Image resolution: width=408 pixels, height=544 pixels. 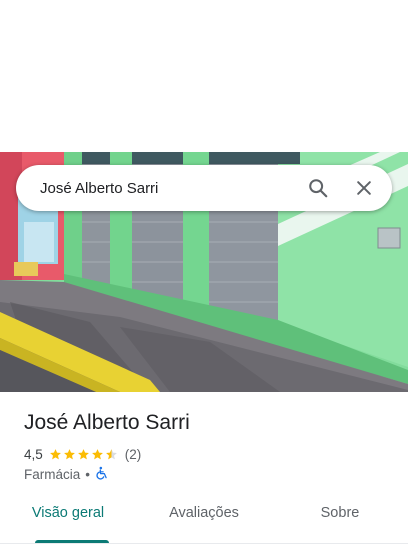 What do you see at coordinates (364, 188) in the screenshot?
I see `close-icon` at bounding box center [364, 188].